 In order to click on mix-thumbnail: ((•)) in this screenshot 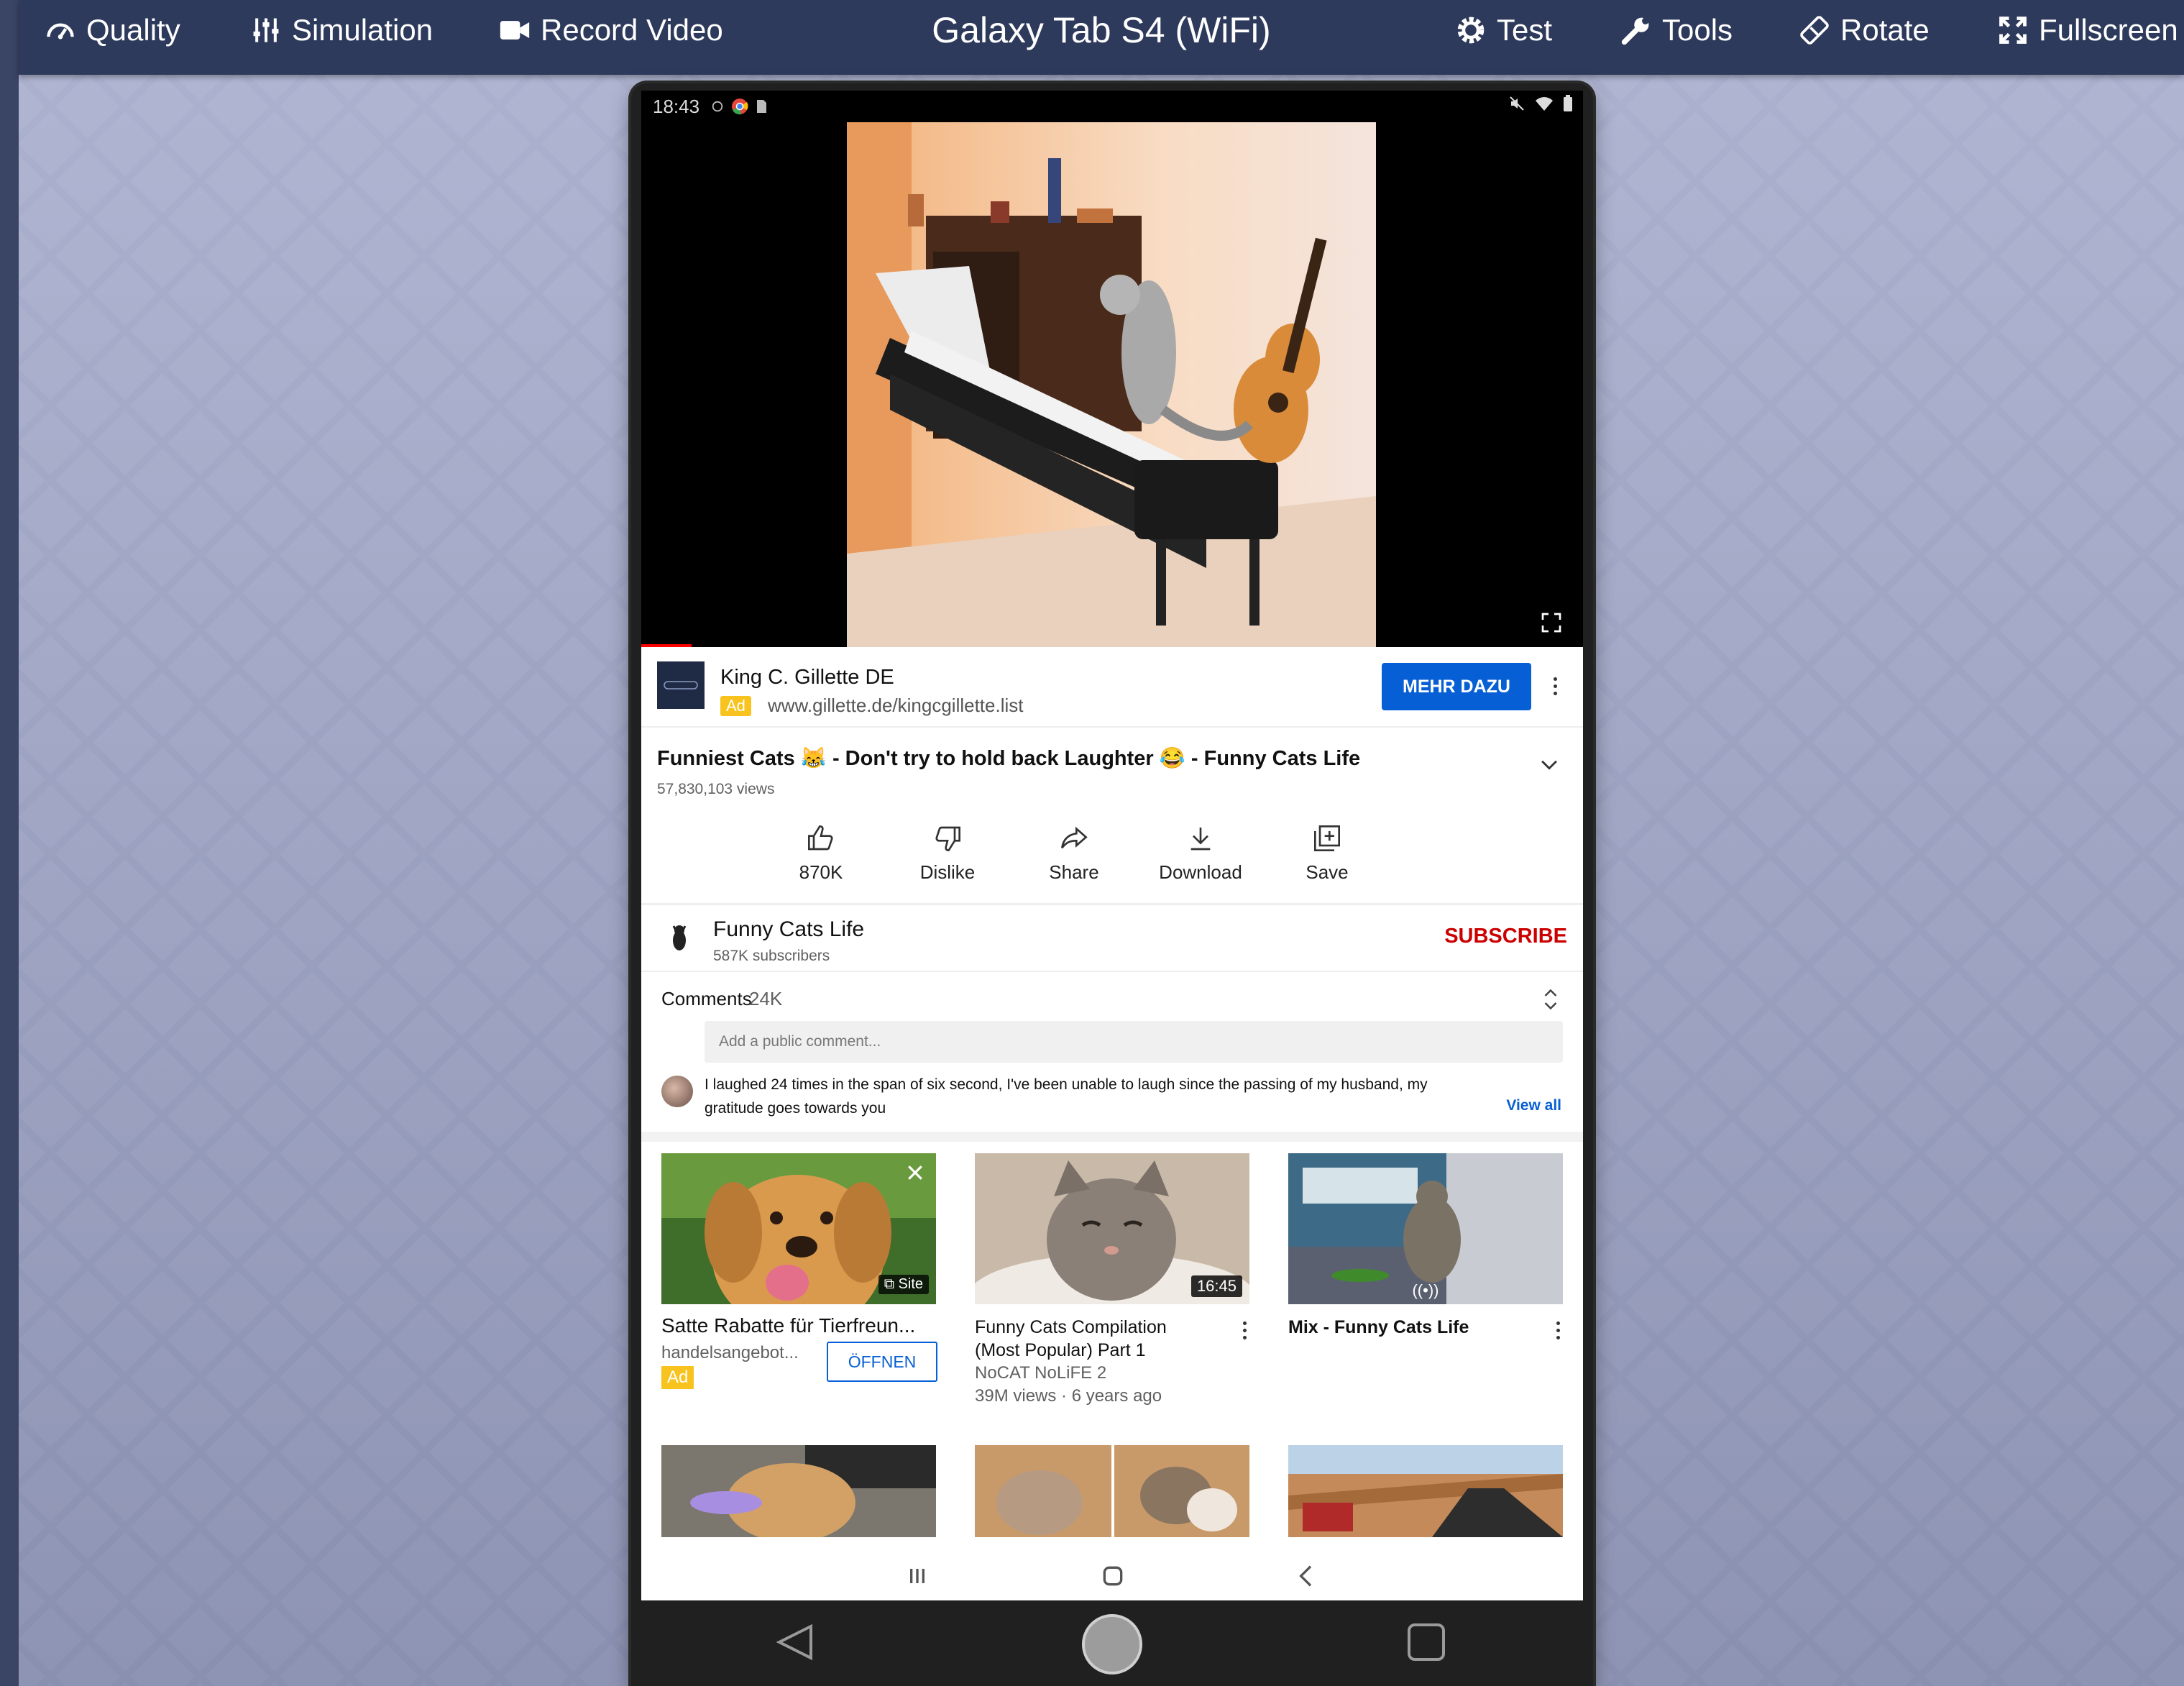, I will do `click(1425, 1228)`.